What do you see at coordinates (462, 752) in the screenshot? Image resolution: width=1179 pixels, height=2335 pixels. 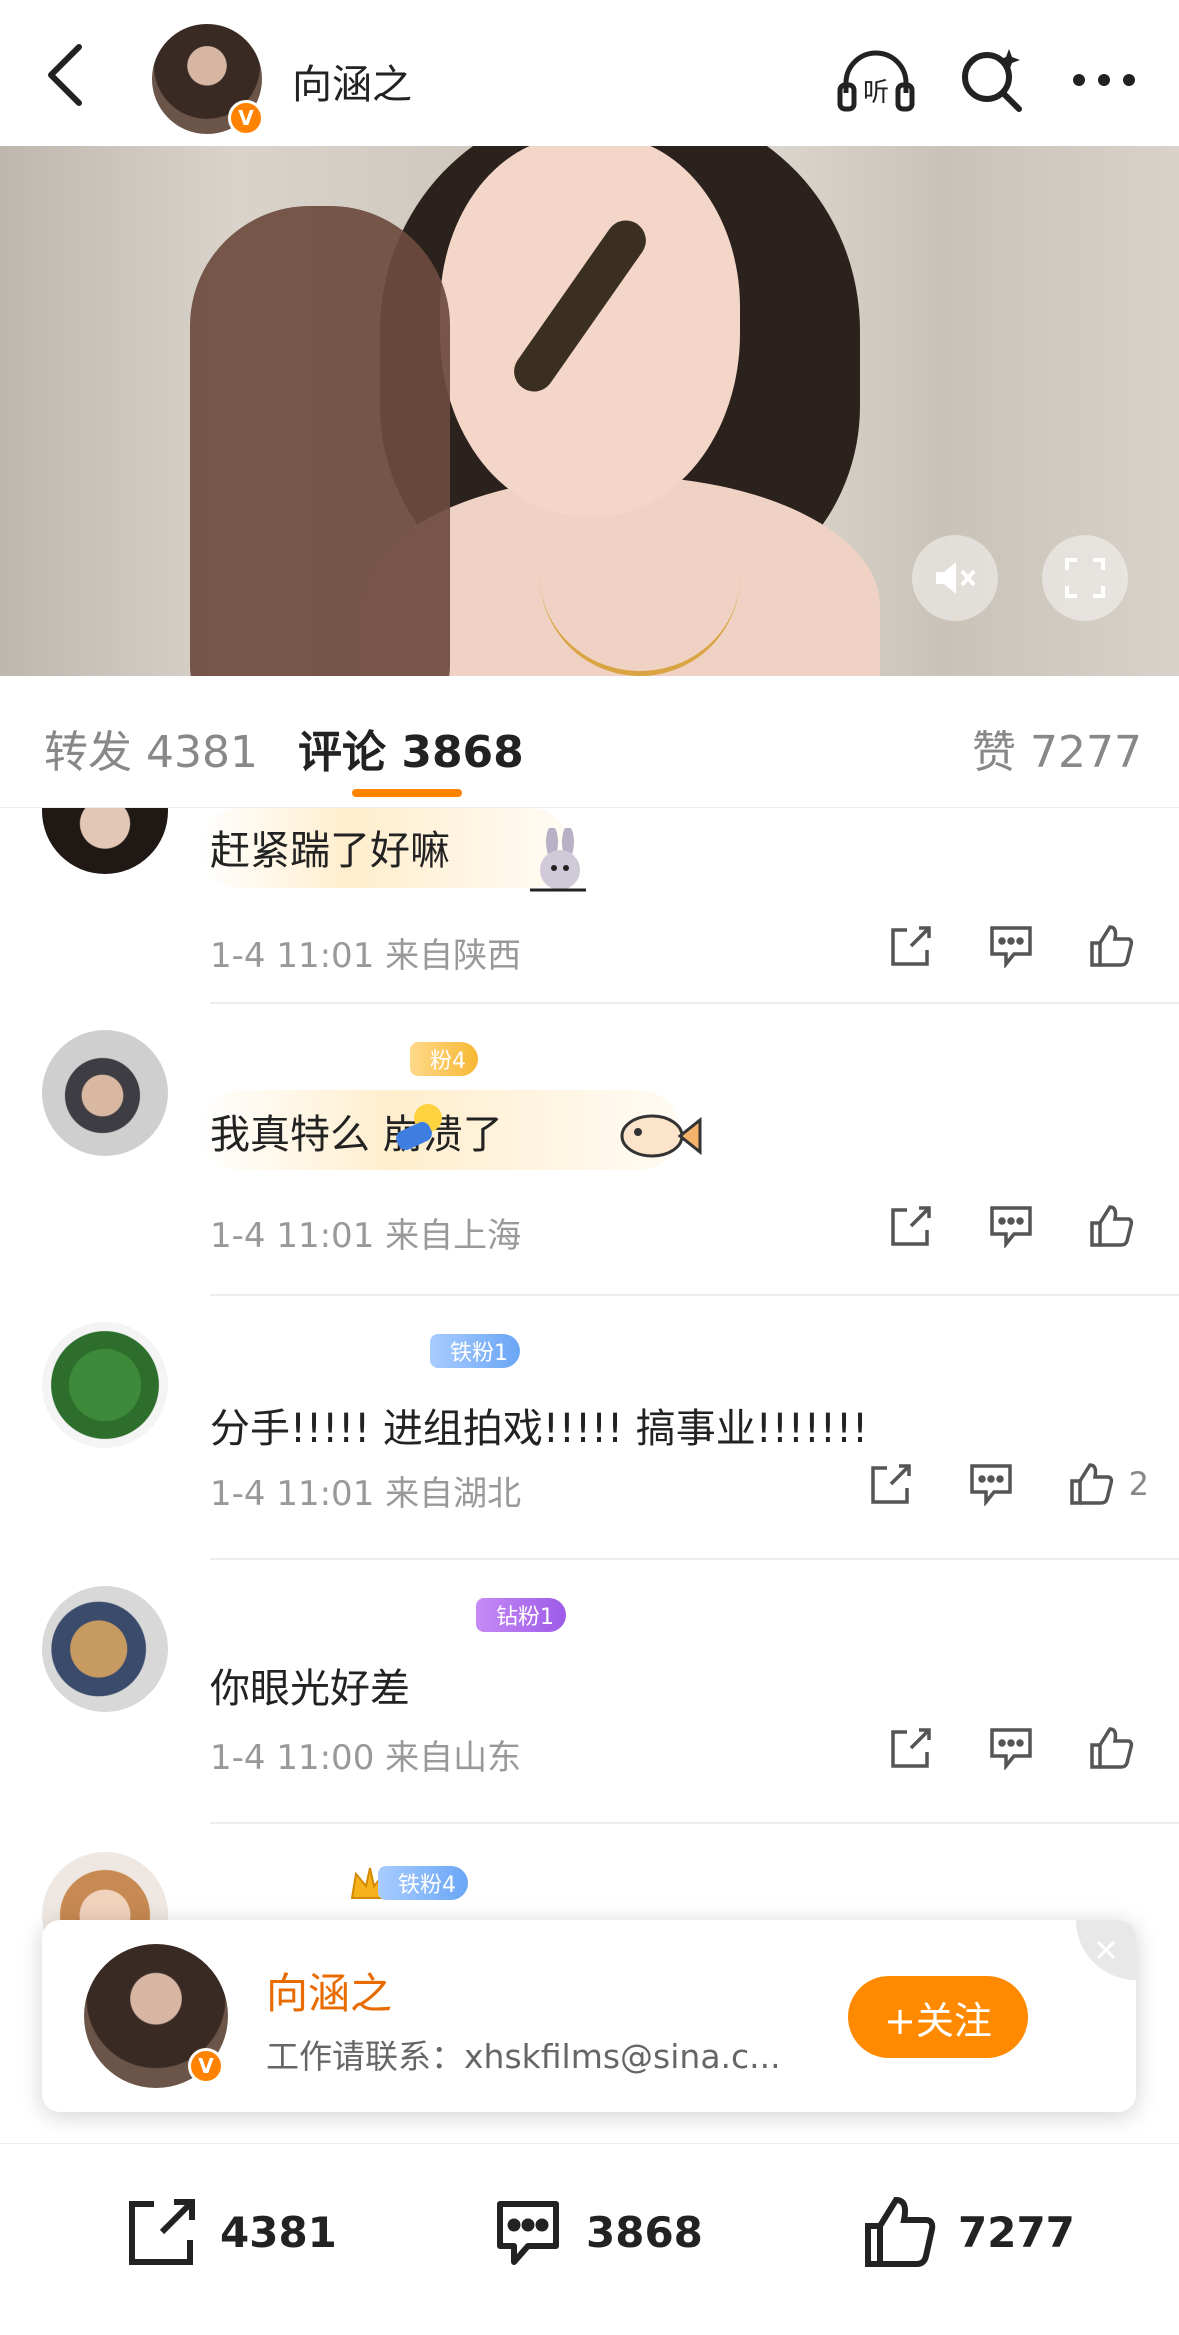 I see `tab-count: 3868` at bounding box center [462, 752].